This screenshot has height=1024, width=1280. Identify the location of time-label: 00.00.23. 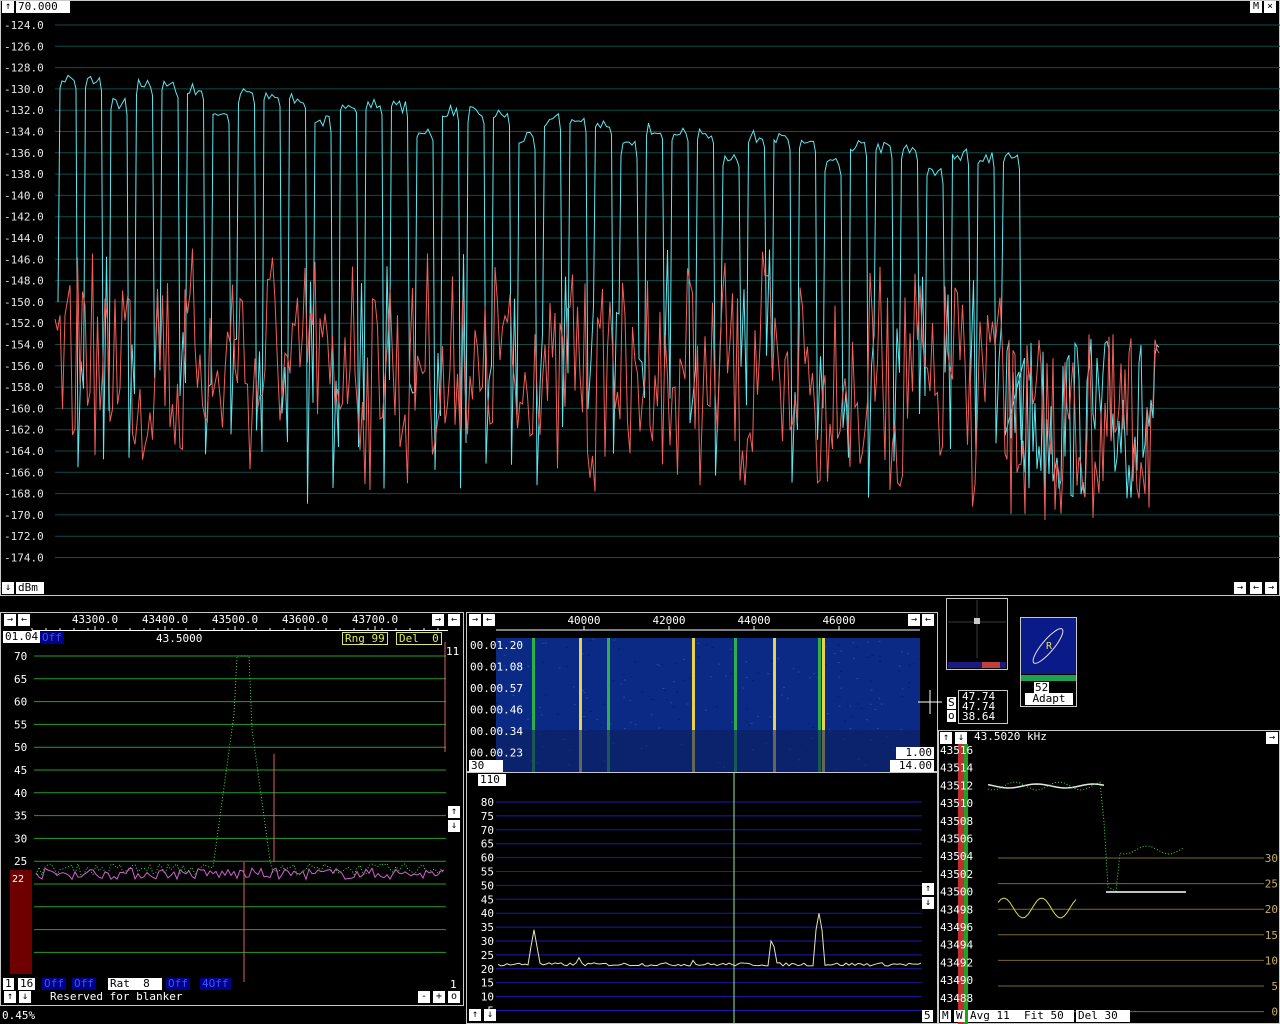
(496, 753).